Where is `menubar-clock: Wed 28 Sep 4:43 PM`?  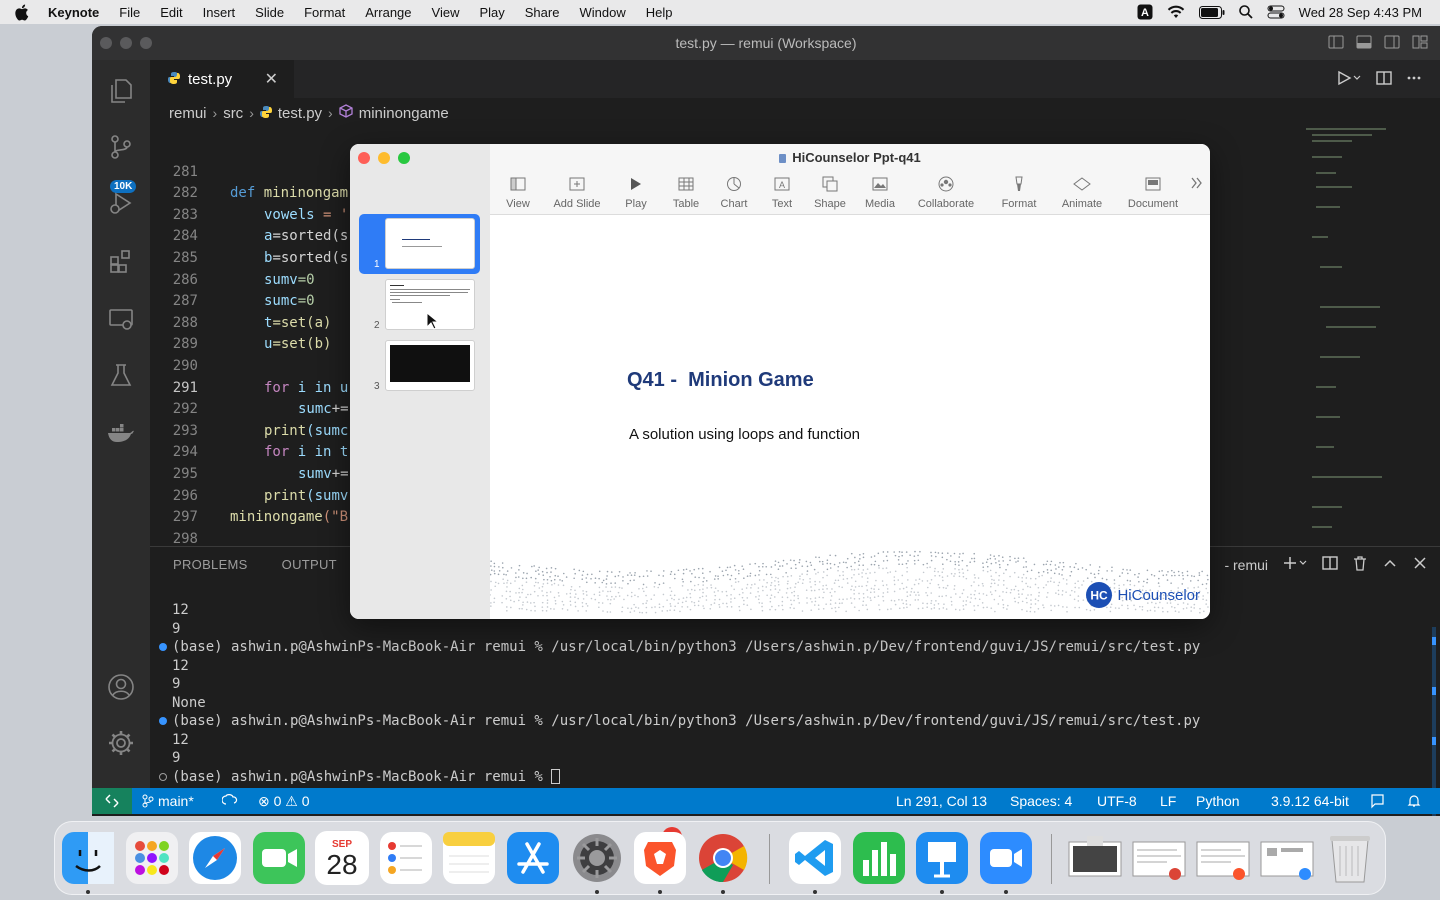
menubar-clock: Wed 28 Sep 4:43 PM is located at coordinates (1360, 12).